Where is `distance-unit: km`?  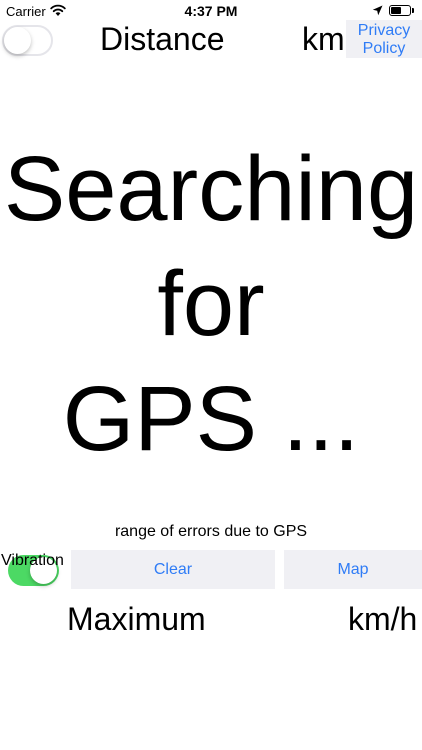
distance-unit: km is located at coordinates (323, 39).